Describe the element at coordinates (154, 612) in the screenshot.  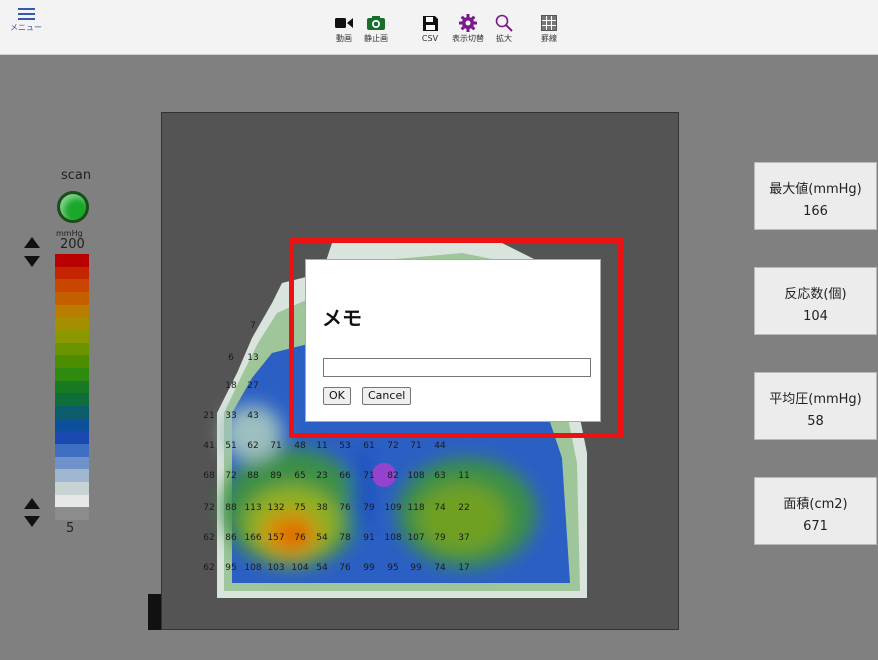
I see `canvas-marker` at that location.